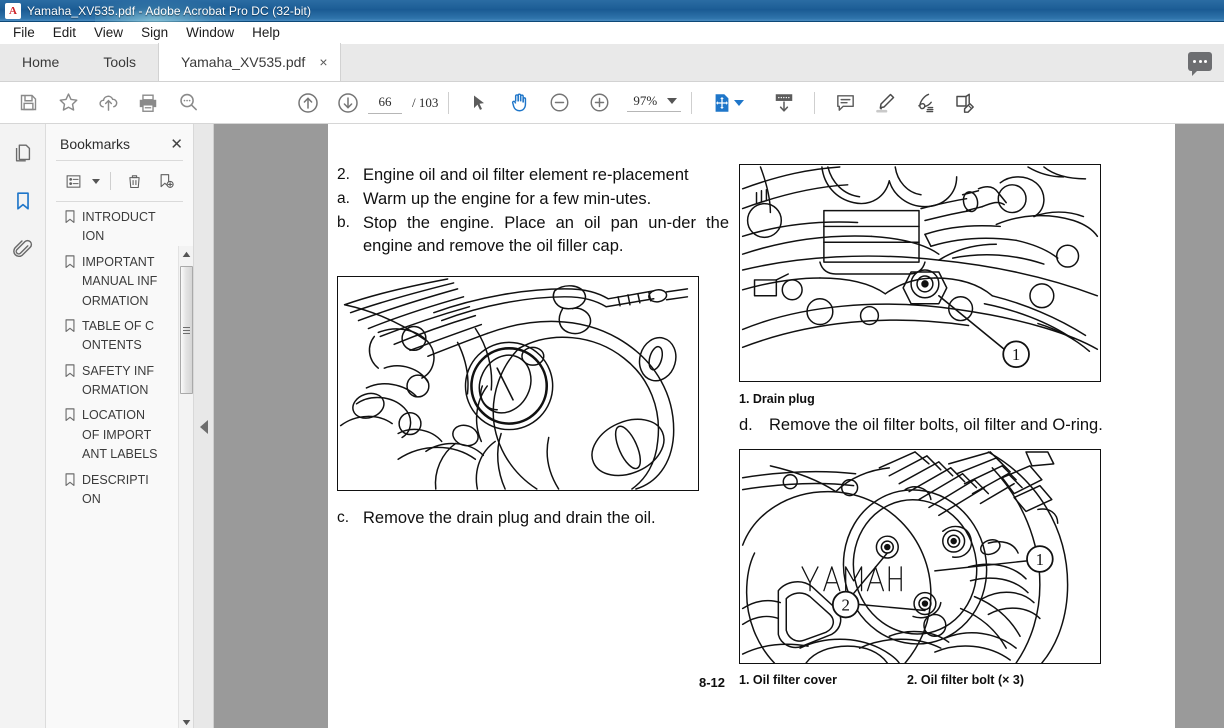  What do you see at coordinates (108, 103) in the screenshot?
I see `cloud-upload-icon` at bounding box center [108, 103].